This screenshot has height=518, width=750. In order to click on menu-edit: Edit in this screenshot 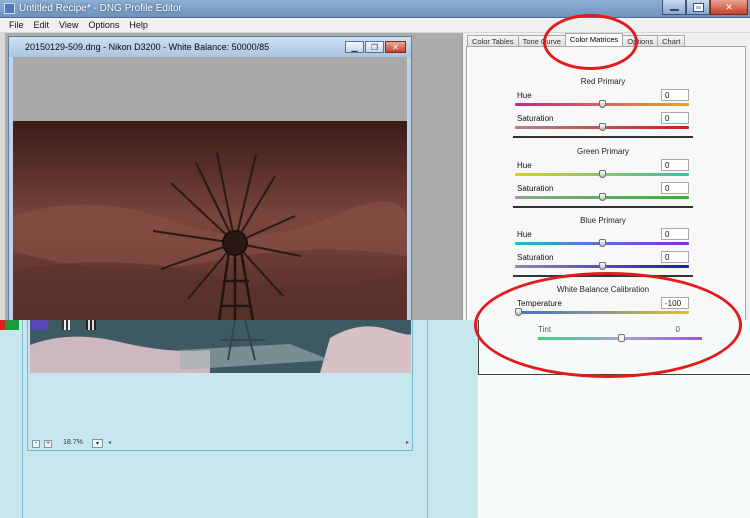, I will do `click(42, 25)`.